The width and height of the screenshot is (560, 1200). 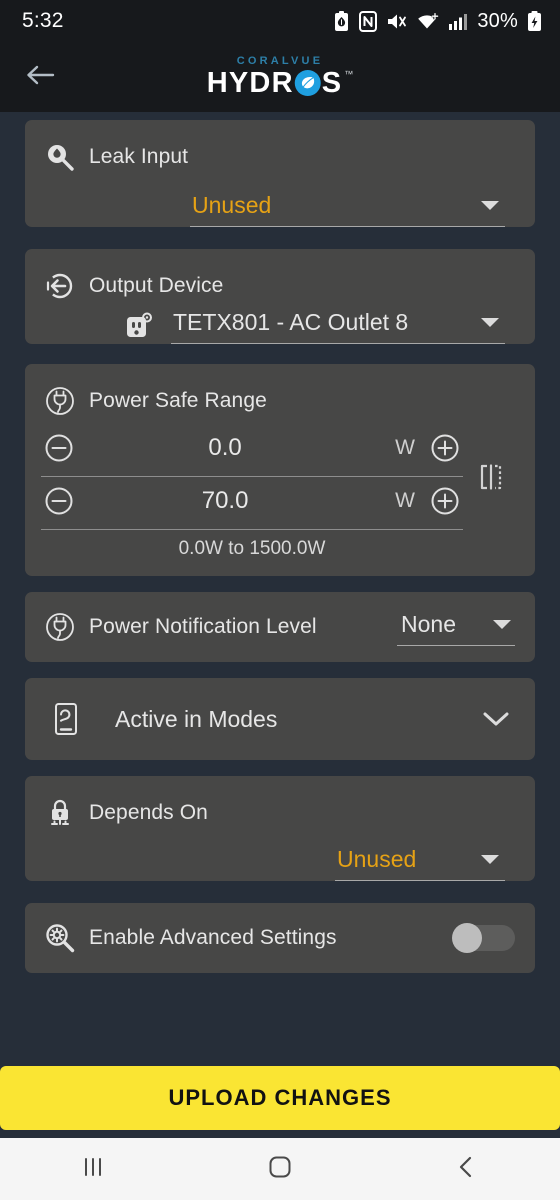 What do you see at coordinates (428, 623) in the screenshot?
I see `power-notification-level-value: None` at bounding box center [428, 623].